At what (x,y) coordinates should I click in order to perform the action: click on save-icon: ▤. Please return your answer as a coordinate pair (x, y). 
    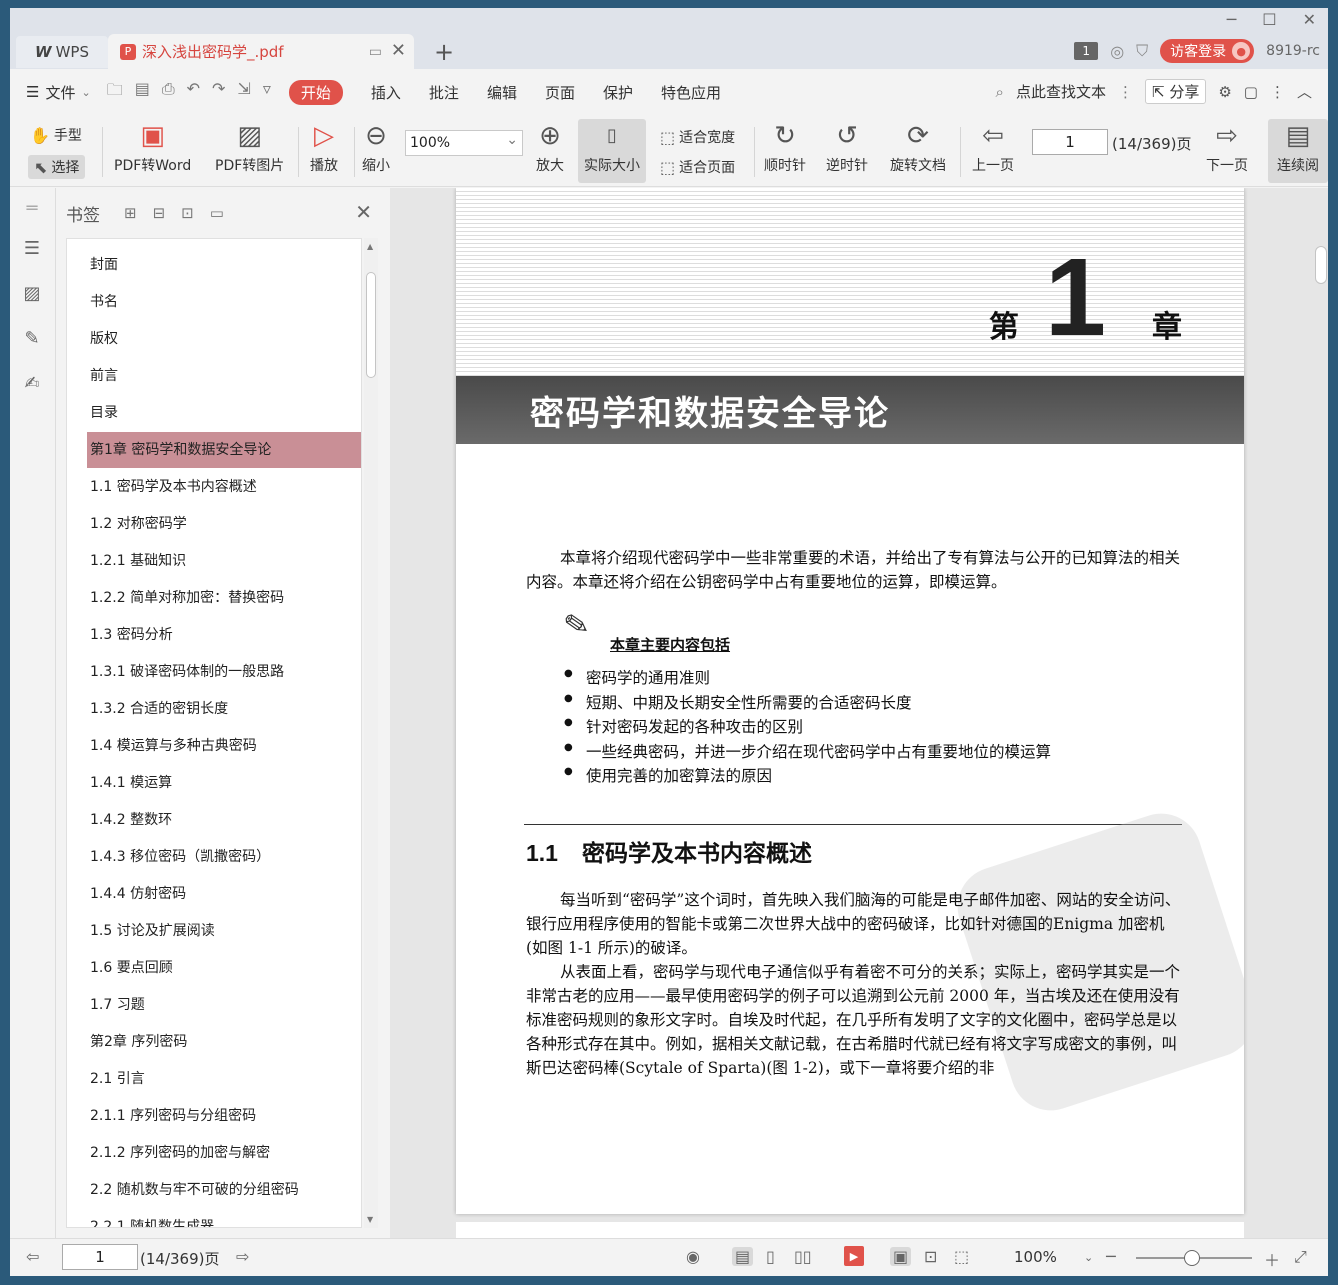
    Looking at the image, I should click on (142, 92).